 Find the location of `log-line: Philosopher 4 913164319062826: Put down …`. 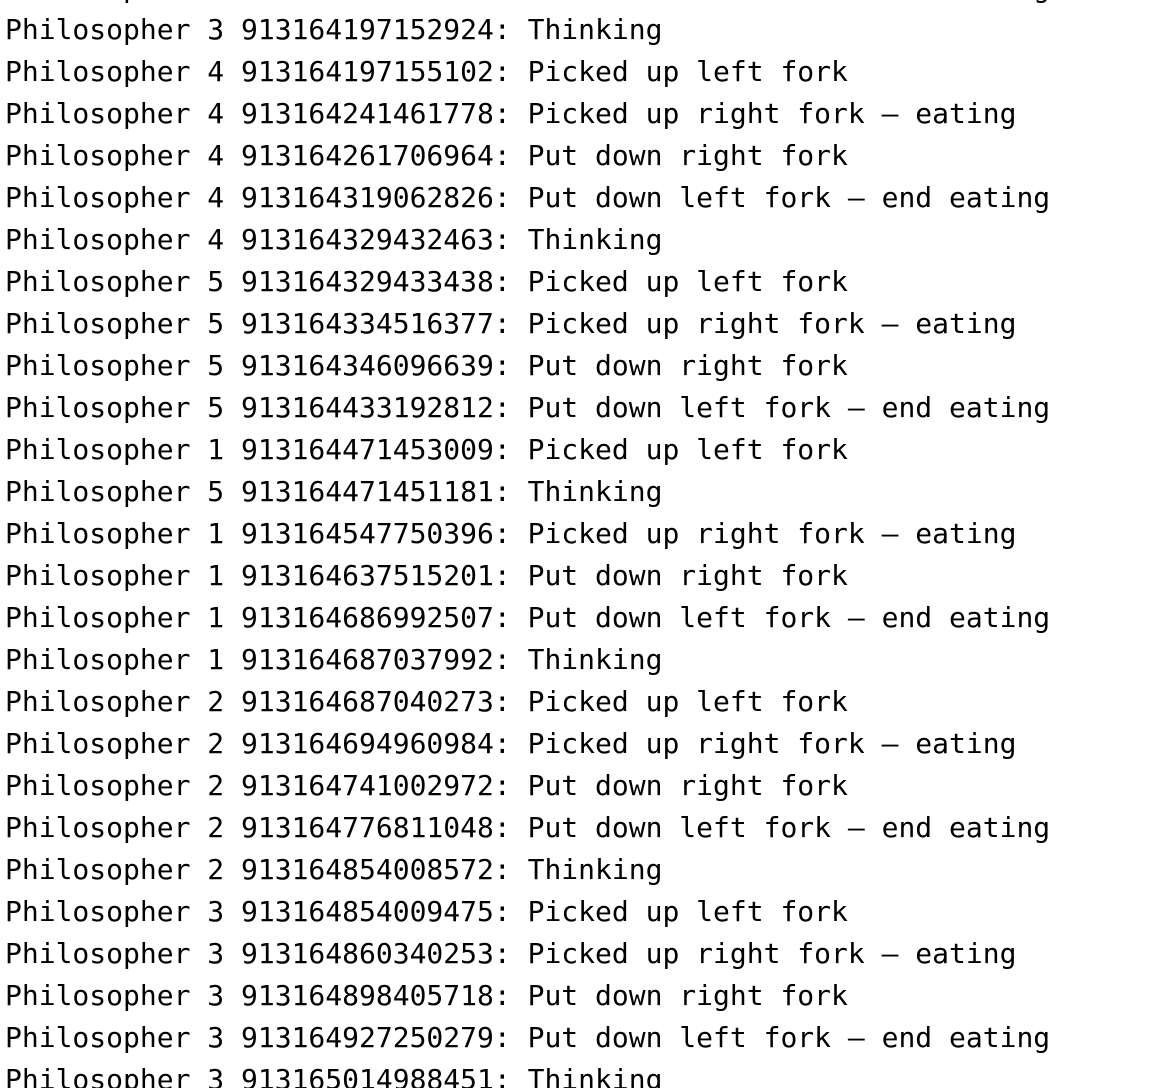

log-line: Philosopher 4 913164319062826: Put down … is located at coordinates (528, 197).